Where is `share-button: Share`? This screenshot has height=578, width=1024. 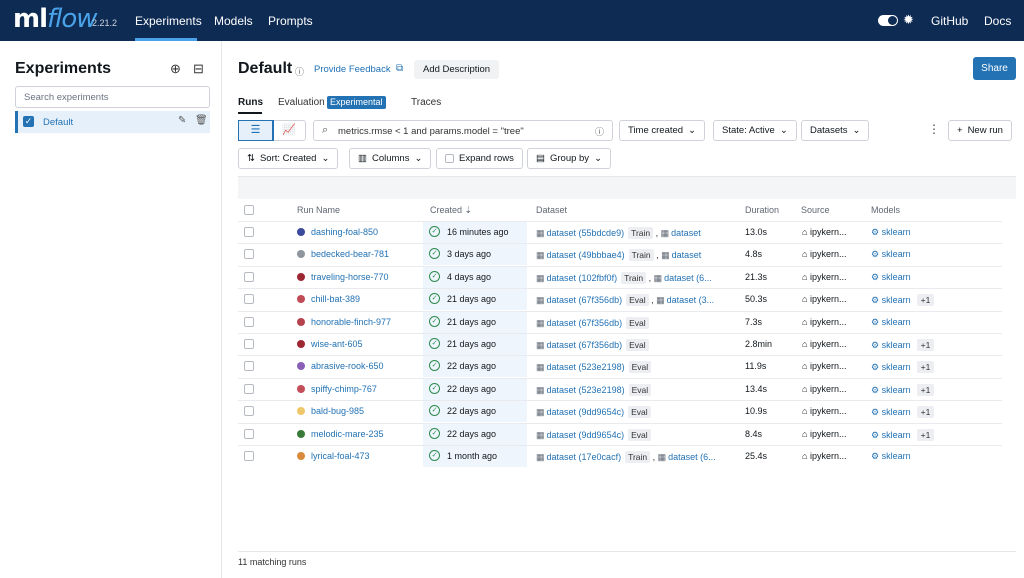 share-button: Share is located at coordinates (994, 68).